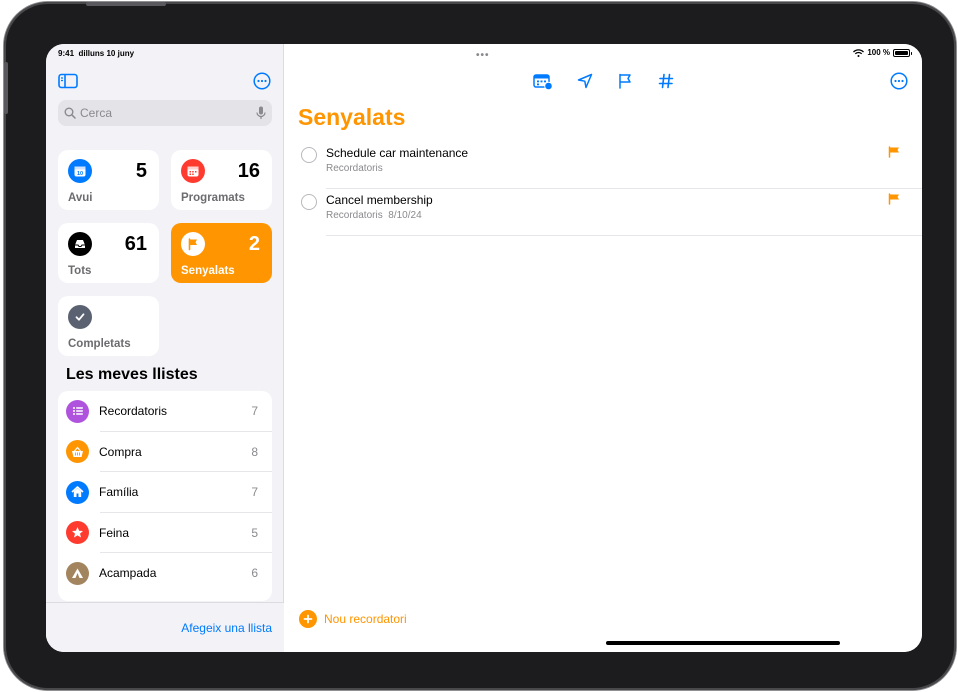  I want to click on smart-list-all: 61 Tots, so click(108, 253).